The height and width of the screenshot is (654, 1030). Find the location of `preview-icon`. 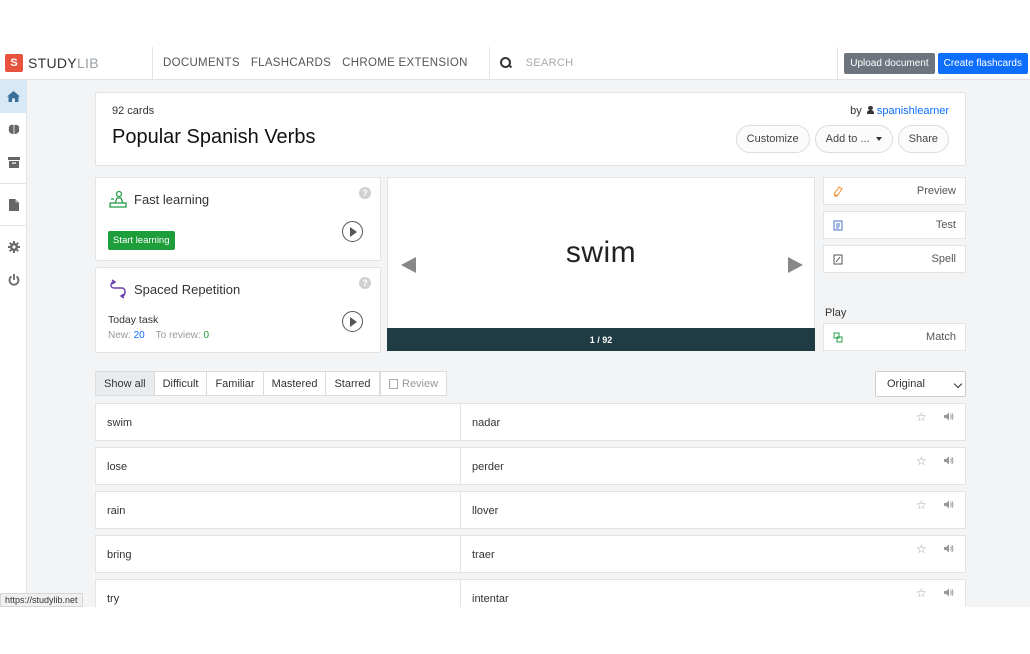

preview-icon is located at coordinates (838, 191).